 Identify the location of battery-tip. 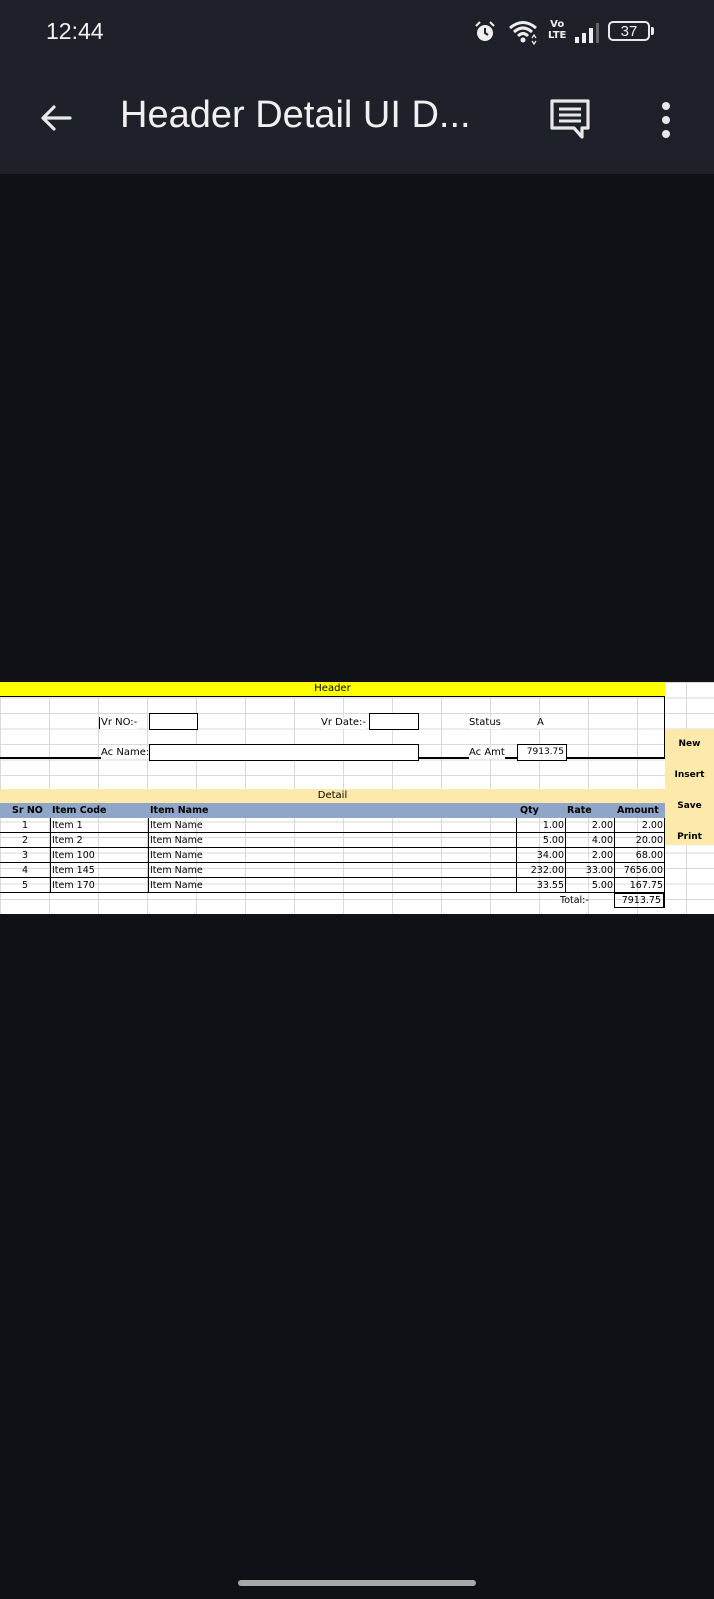
(652, 31).